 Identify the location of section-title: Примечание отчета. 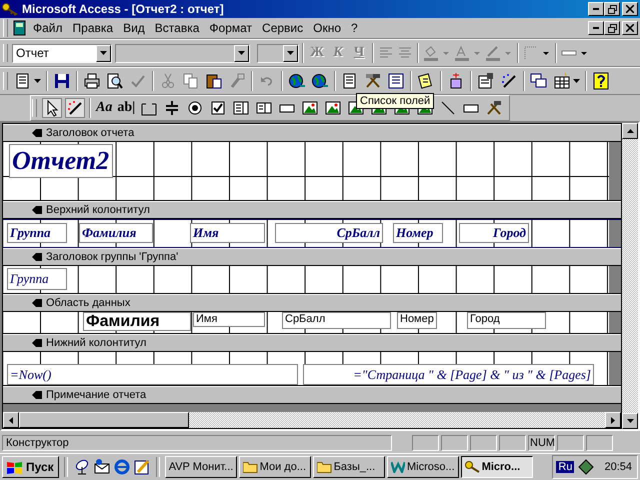
(96, 395).